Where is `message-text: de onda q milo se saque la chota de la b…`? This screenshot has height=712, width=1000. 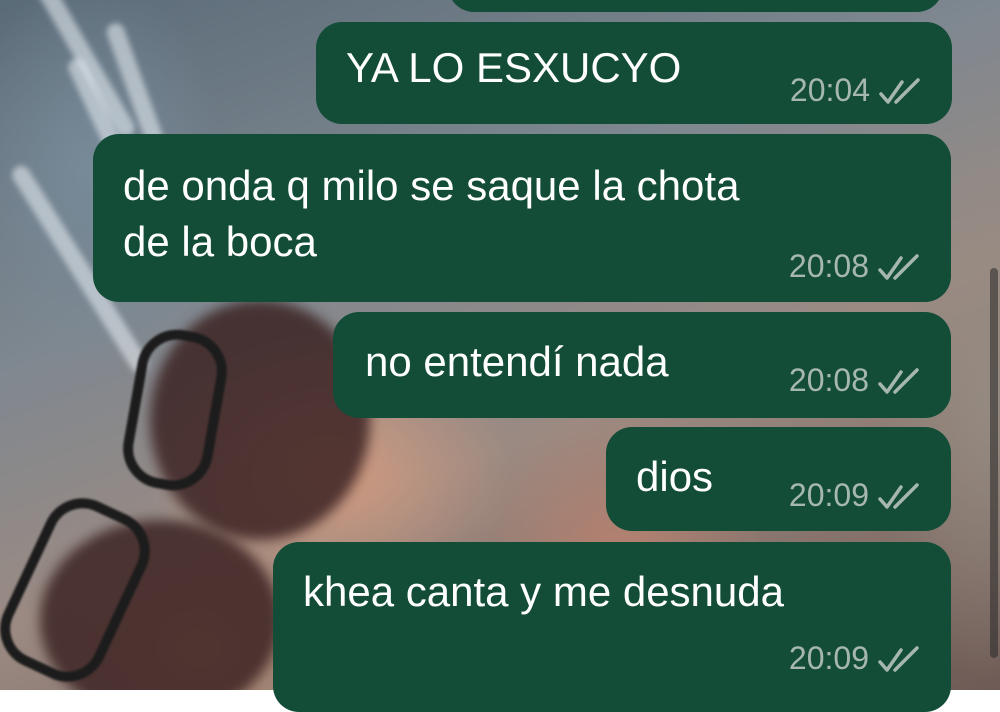 message-text: de onda q milo se saque la chota de la b… is located at coordinates (431, 213).